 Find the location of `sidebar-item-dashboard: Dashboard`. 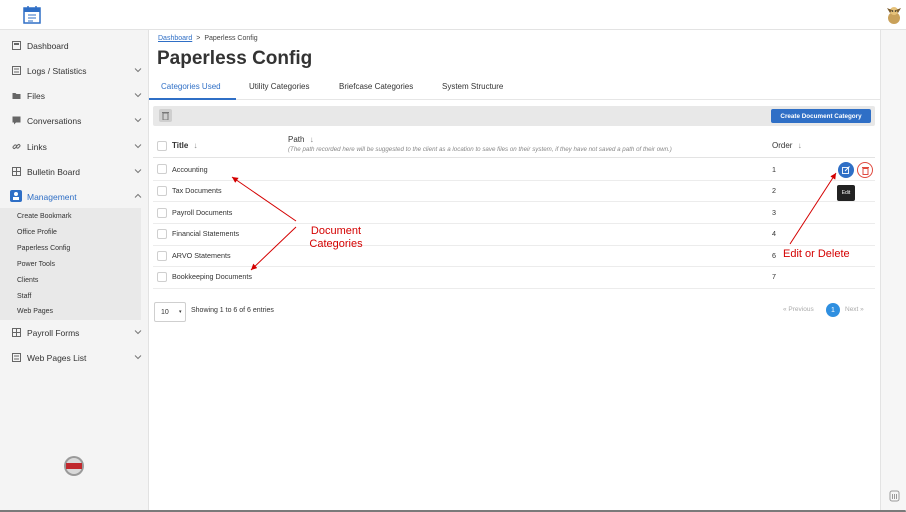

sidebar-item-dashboard: Dashboard is located at coordinates (74, 46).